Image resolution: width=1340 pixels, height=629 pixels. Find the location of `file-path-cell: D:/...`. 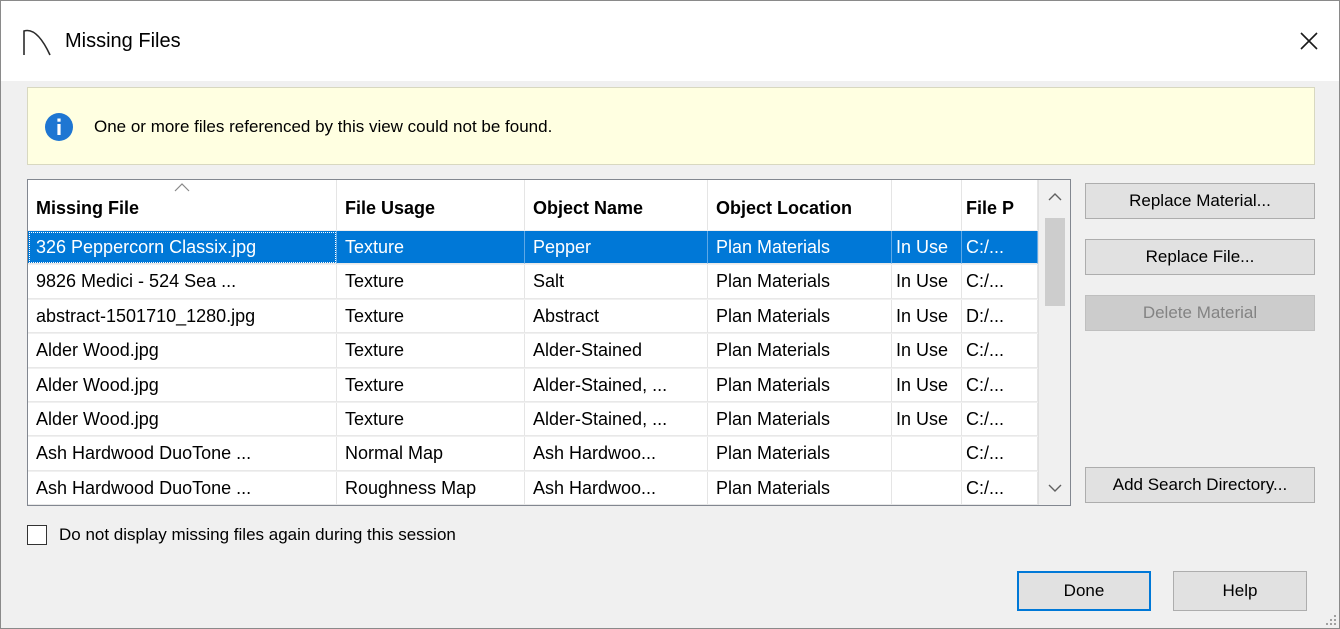

file-path-cell: D:/... is located at coordinates (1000, 316).